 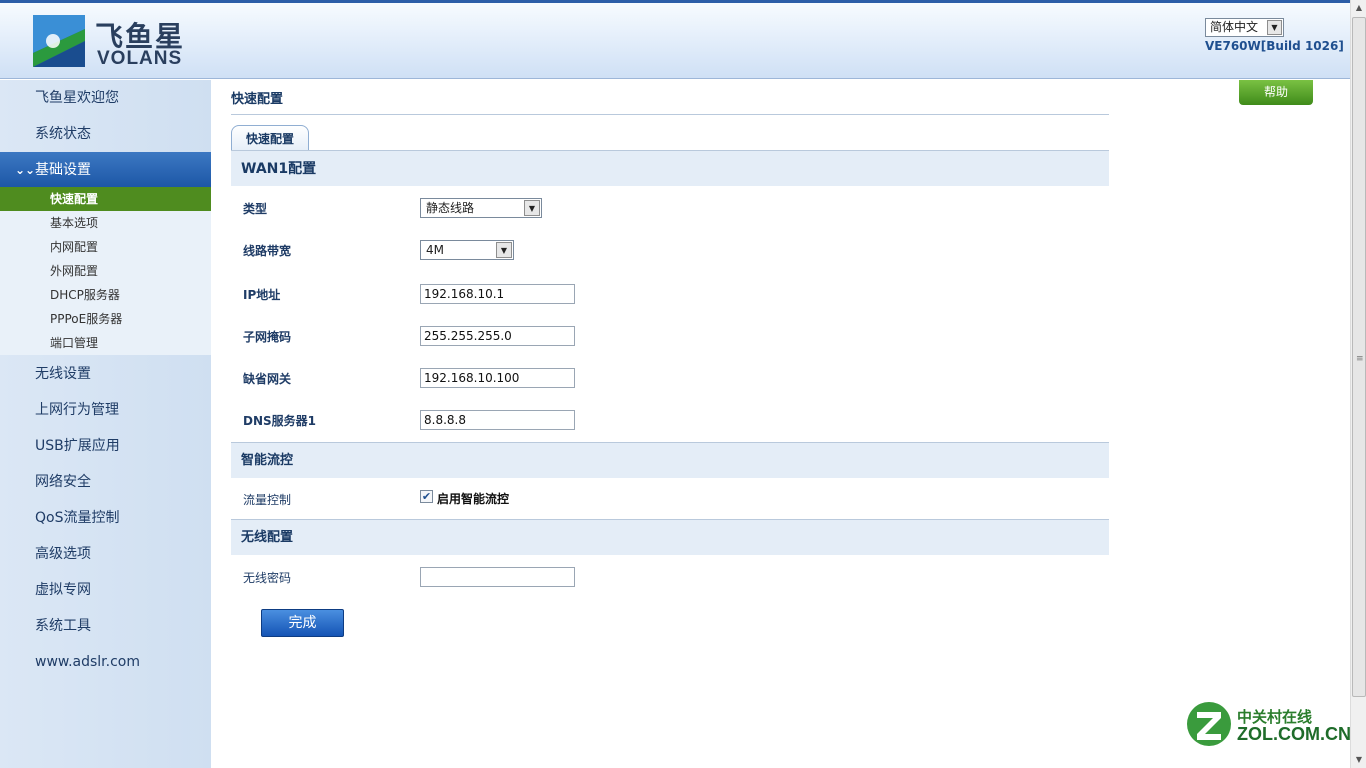 I want to click on sidebar-item-system-status: 系统状态, so click(x=105, y=134).